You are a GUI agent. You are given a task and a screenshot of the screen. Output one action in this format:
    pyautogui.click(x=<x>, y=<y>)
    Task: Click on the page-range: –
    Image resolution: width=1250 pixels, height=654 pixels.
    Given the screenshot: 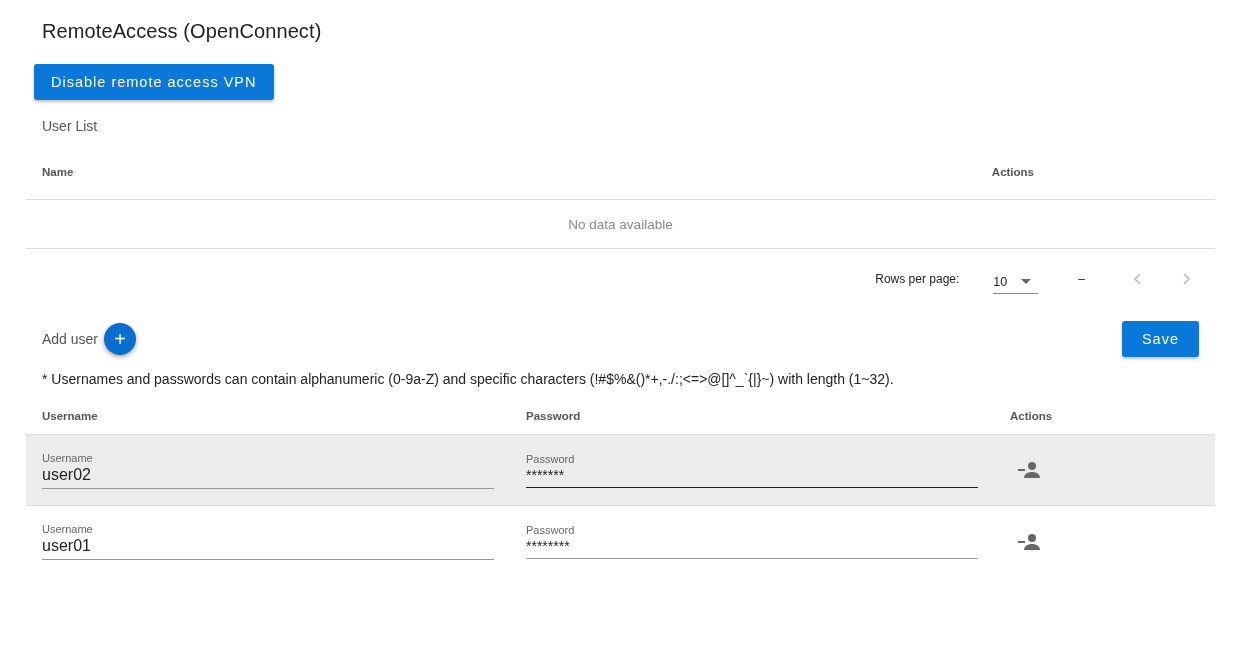 What is the action you would take?
    pyautogui.click(x=1081, y=279)
    